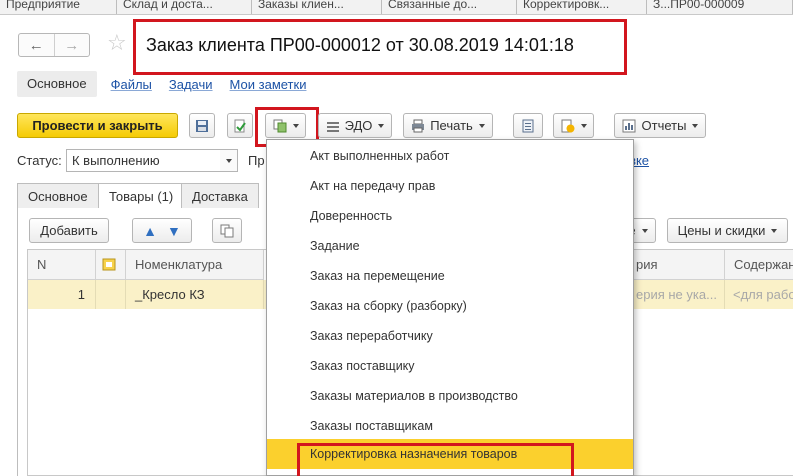 This screenshot has width=793, height=476. I want to click on print-button: Печать, so click(448, 125).